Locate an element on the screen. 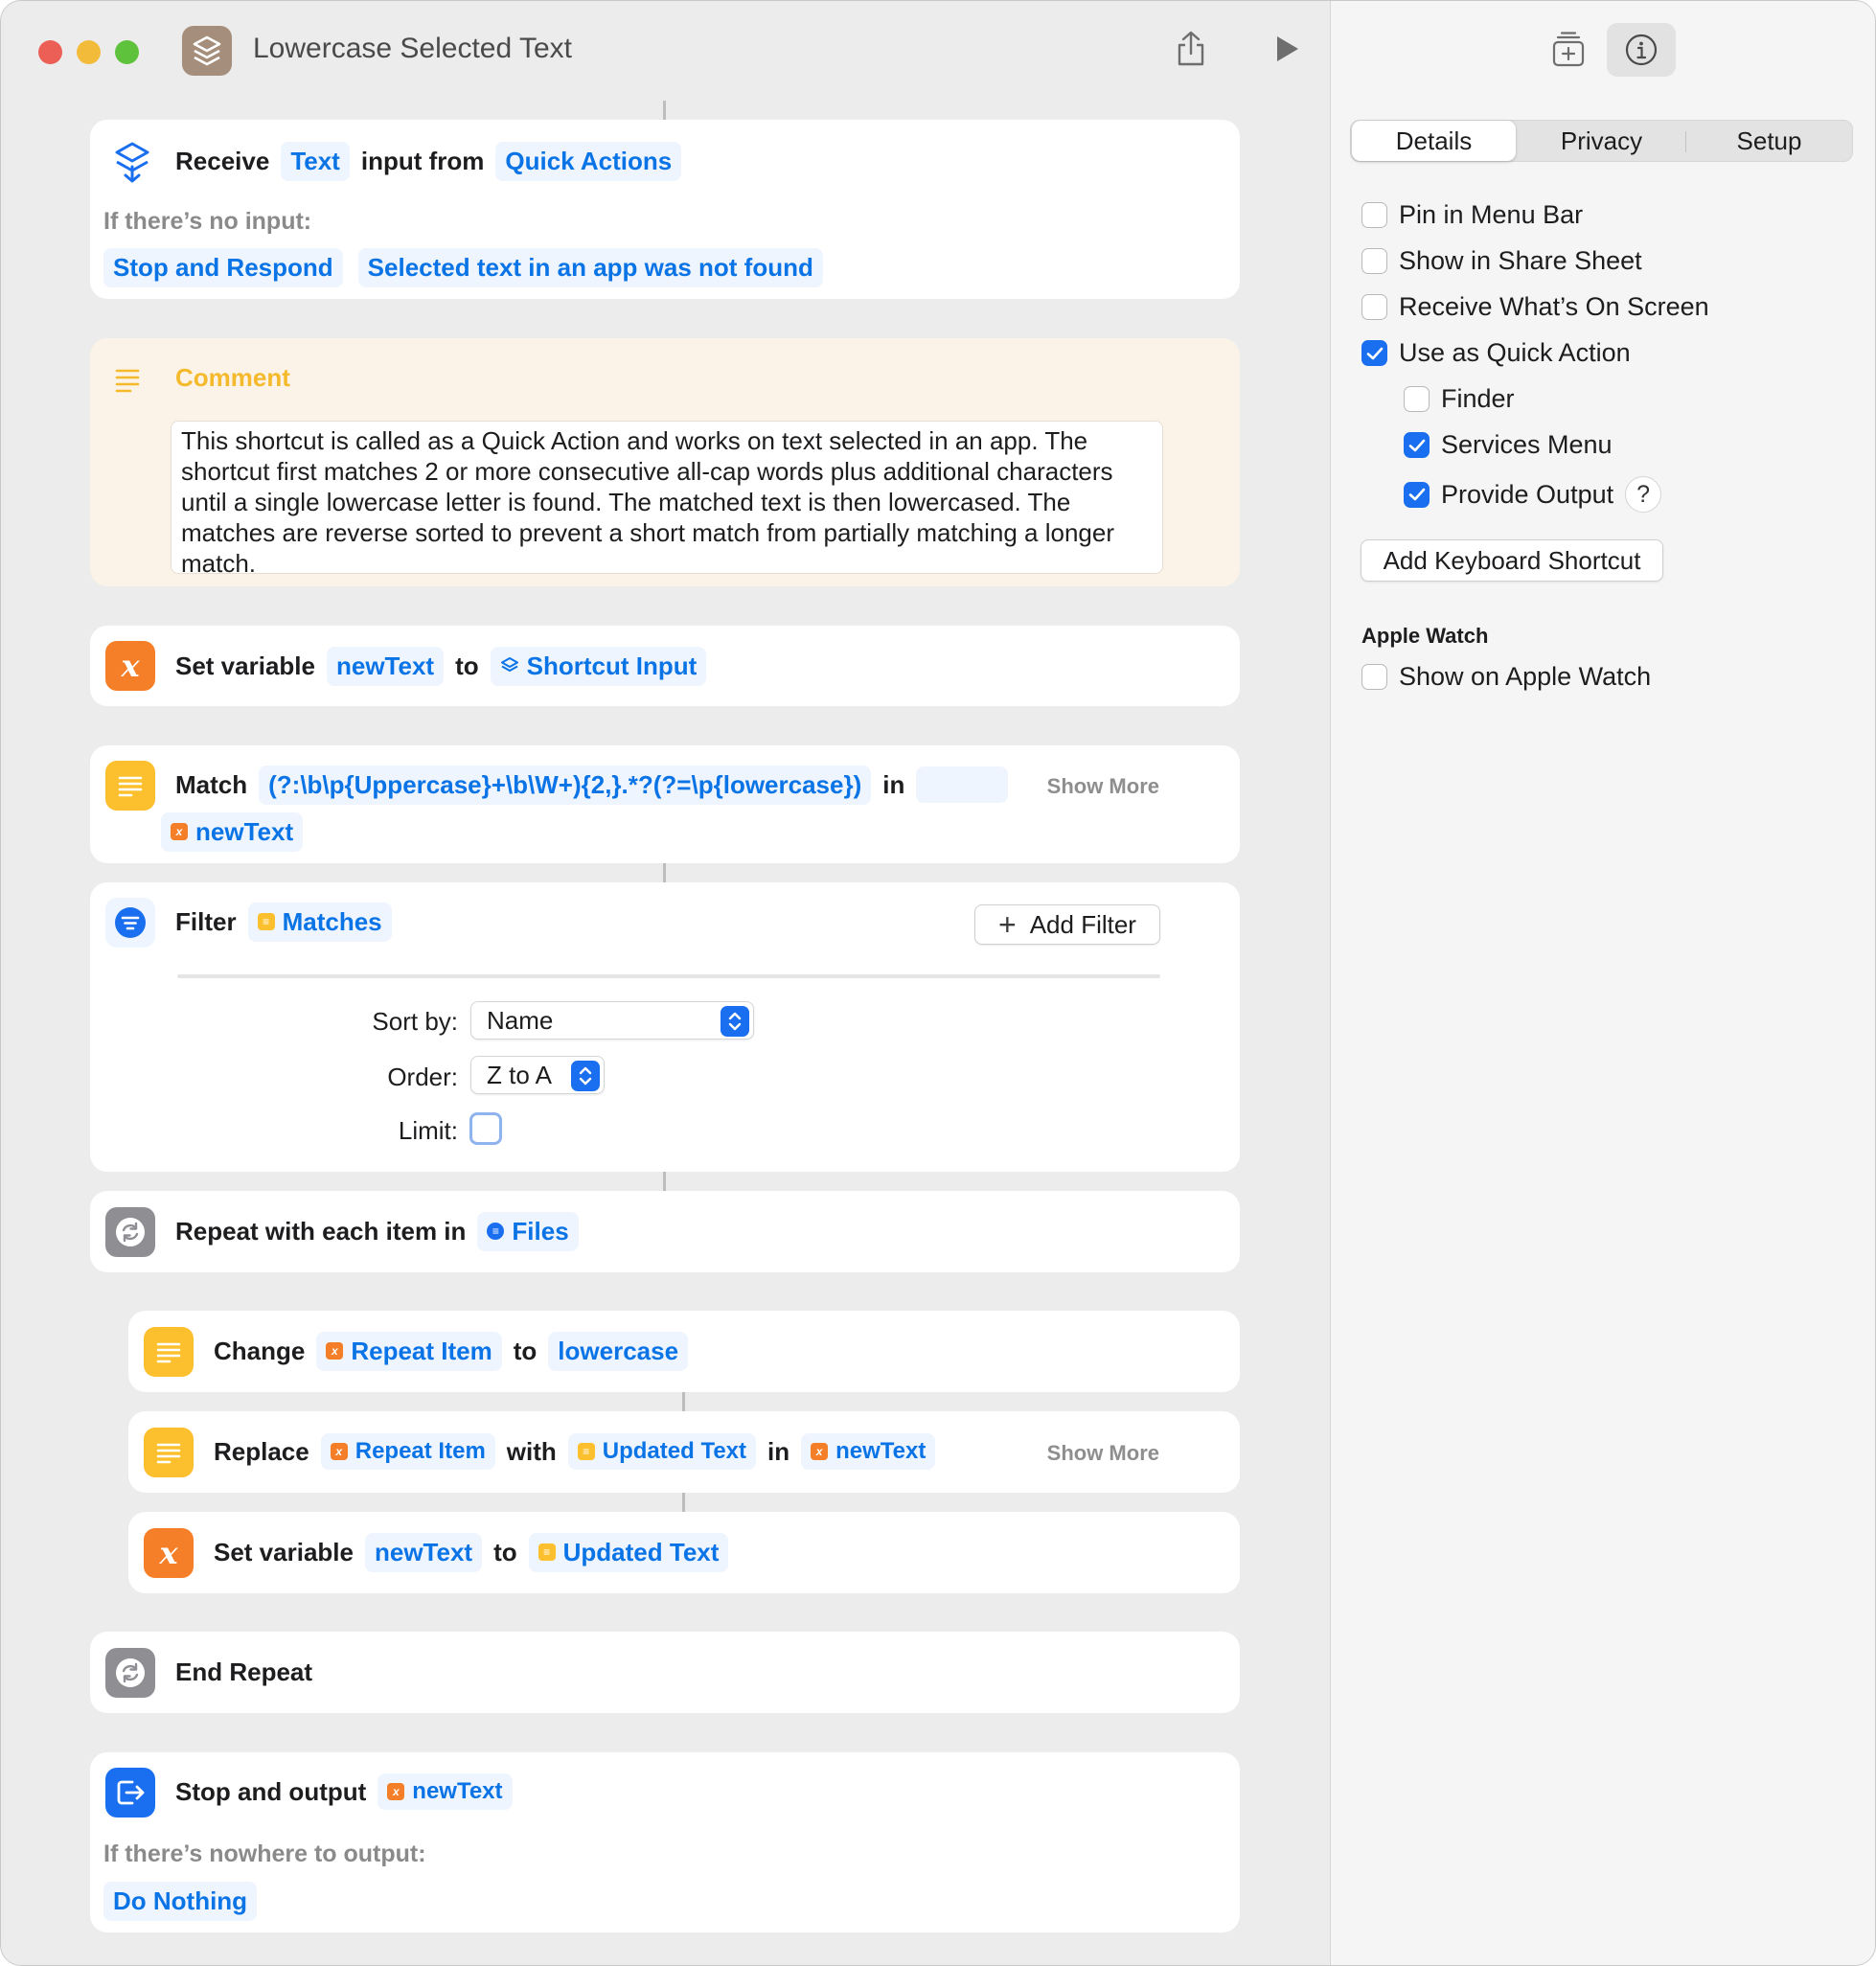  order-popup: Z to A is located at coordinates (537, 1075).